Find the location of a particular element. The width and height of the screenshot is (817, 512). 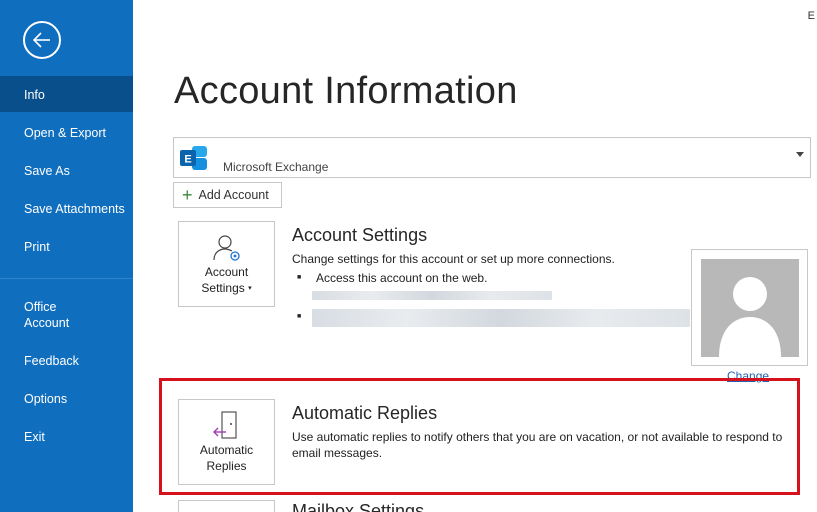

back-arrow-icon is located at coordinates (41, 40).